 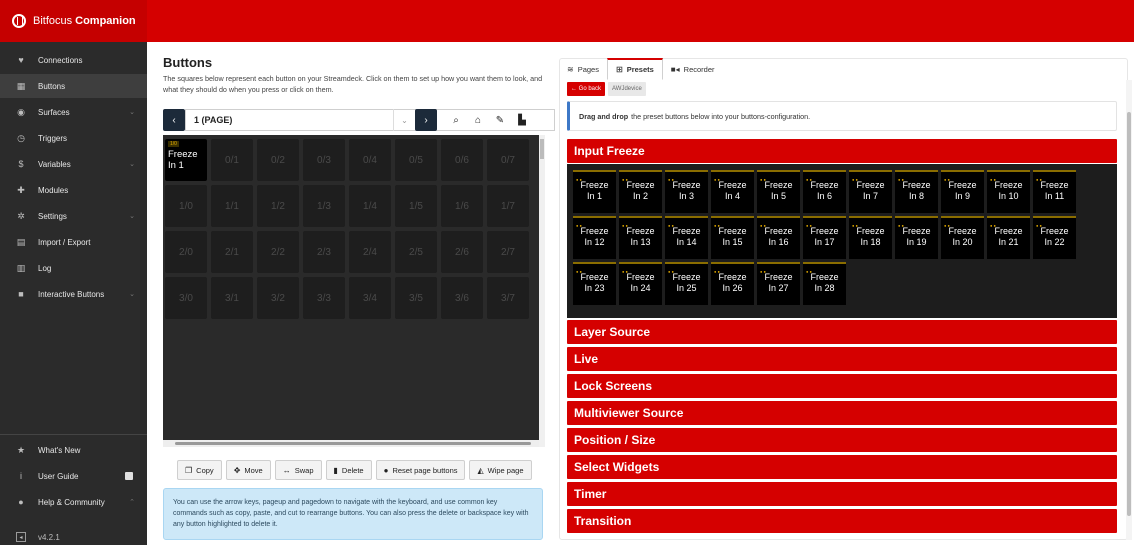 What do you see at coordinates (73, 268) in the screenshot?
I see `sidebar-item-log: ▥ Log` at bounding box center [73, 268].